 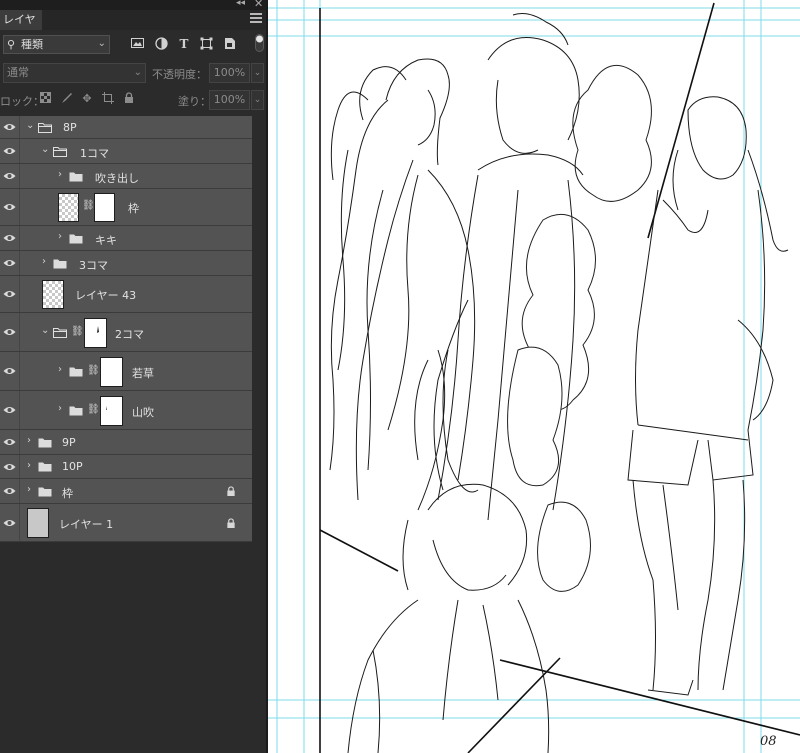 I want to click on layer-name: 9P, so click(x=69, y=442).